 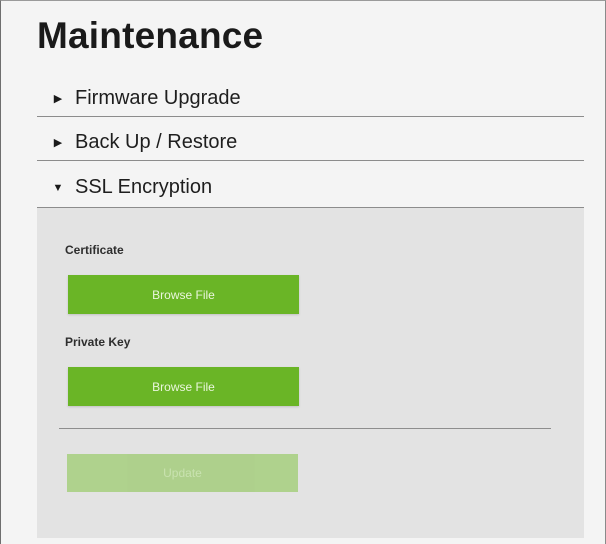 I want to click on section-ssl-encryption: ▼ SSL Encryption, so click(x=310, y=188).